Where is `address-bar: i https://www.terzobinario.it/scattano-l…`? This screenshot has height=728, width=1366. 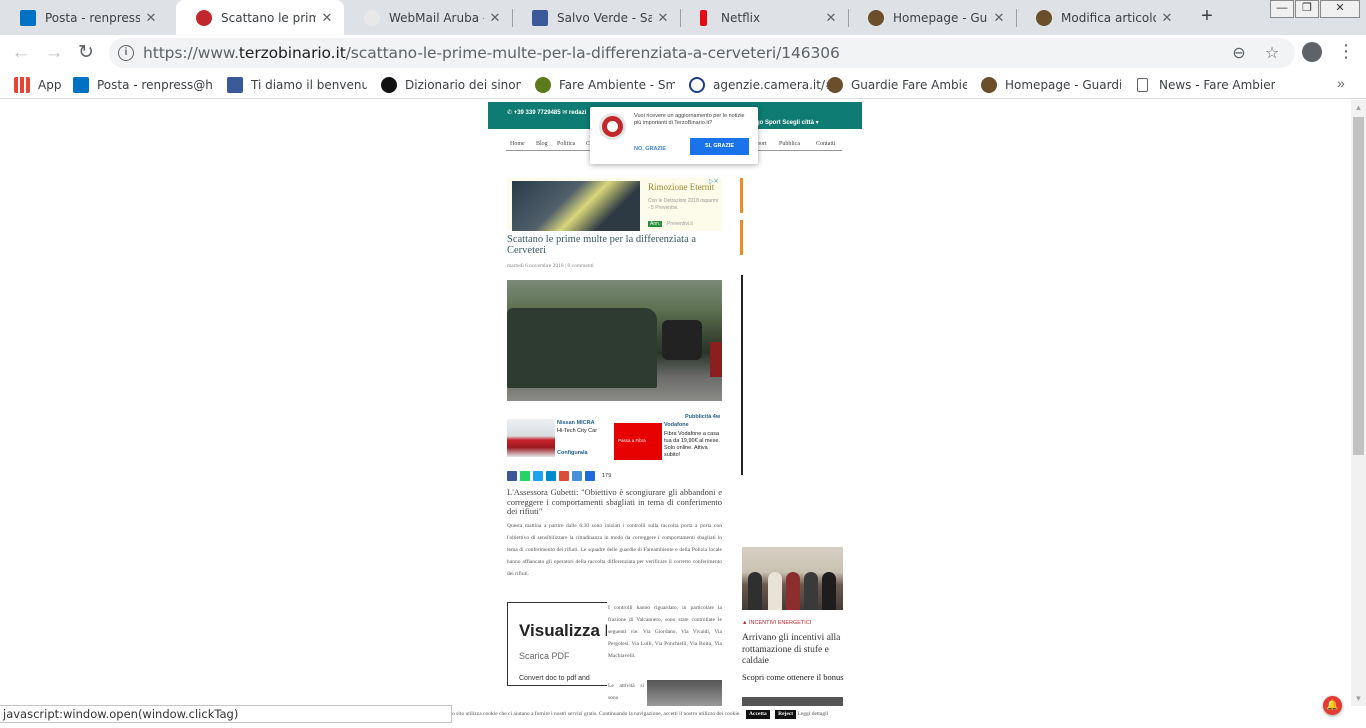
address-bar: i https://www.terzobinario.it/scattano-l… is located at coordinates (702, 53).